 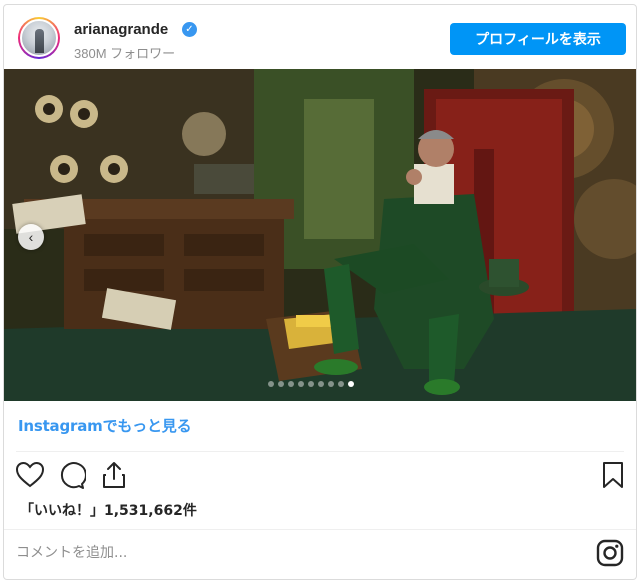 I want to click on avatar, so click(x=39, y=38).